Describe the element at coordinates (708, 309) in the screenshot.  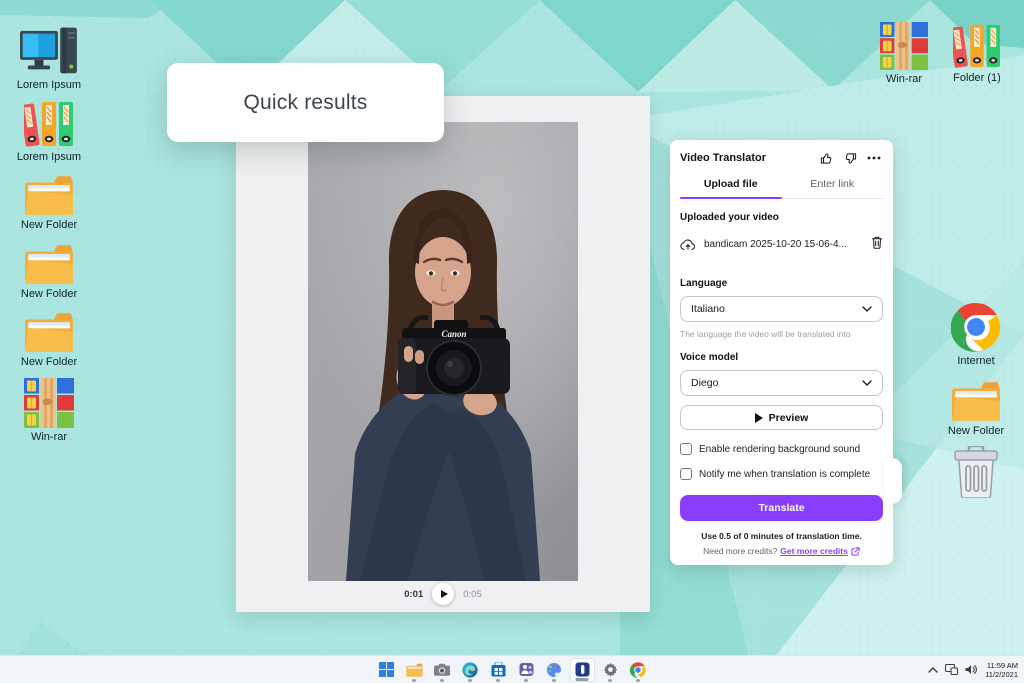
I see `language-value: Italiano` at that location.